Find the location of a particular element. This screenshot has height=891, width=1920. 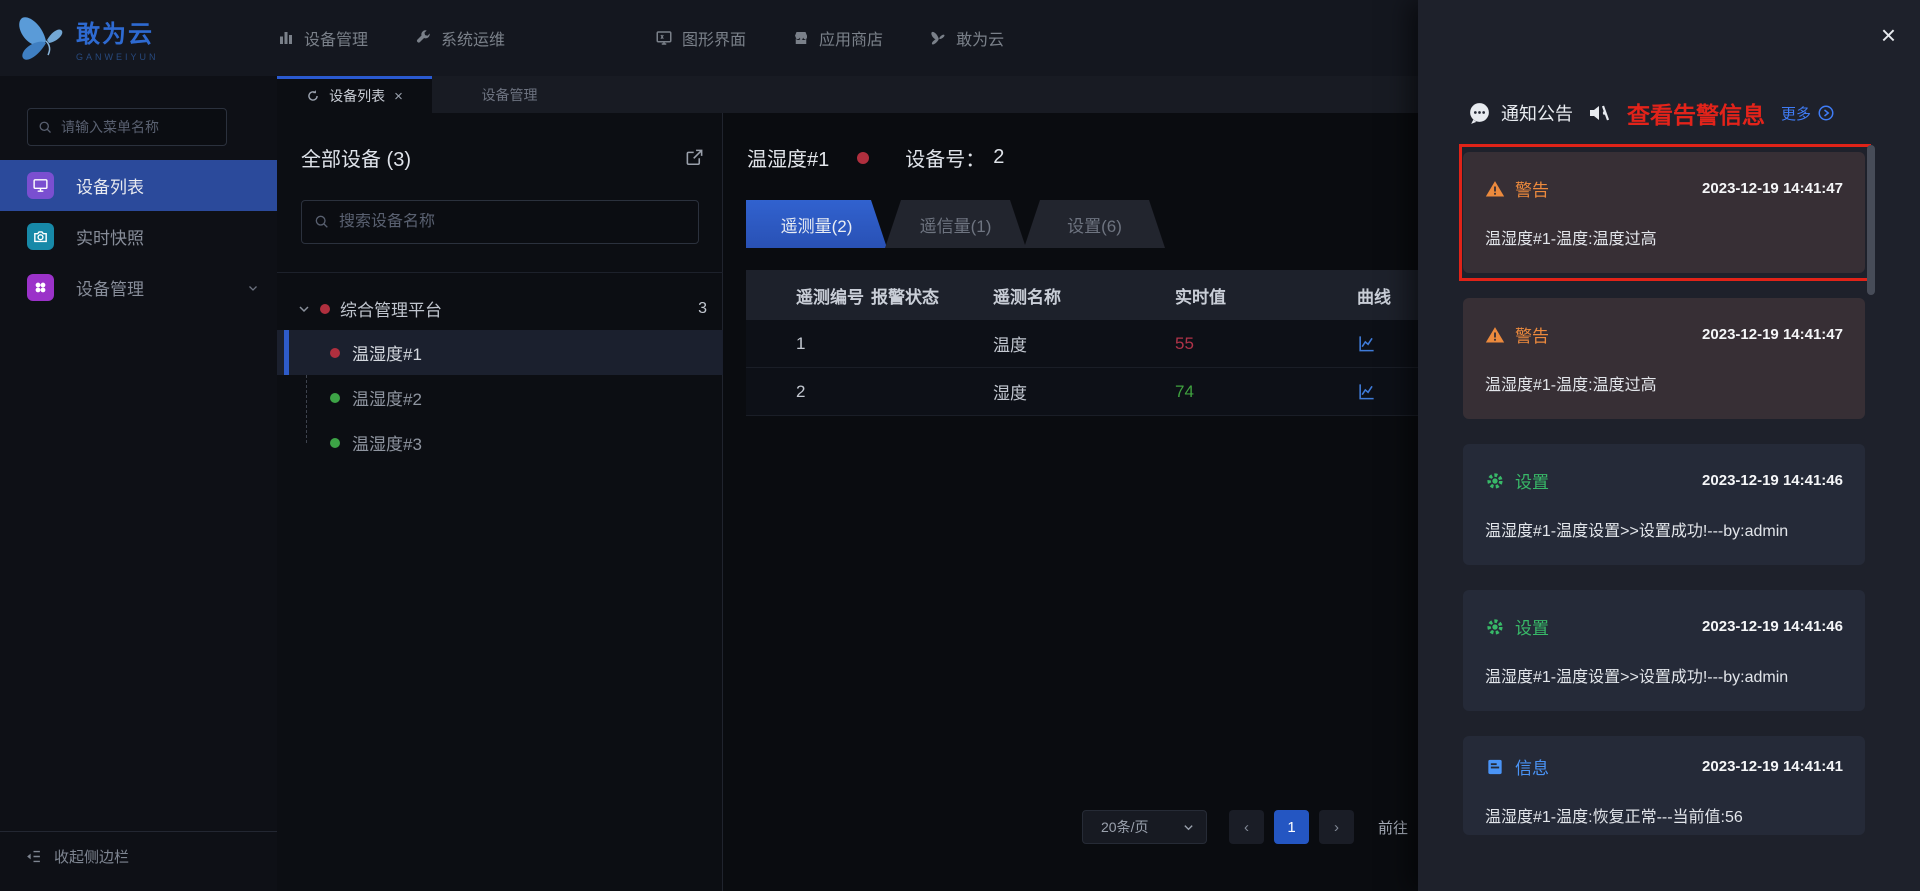

notice-card-warning-2: 警告 2023-12-19 14:41:47 温湿度#1-温度:温度过高 is located at coordinates (1664, 358).